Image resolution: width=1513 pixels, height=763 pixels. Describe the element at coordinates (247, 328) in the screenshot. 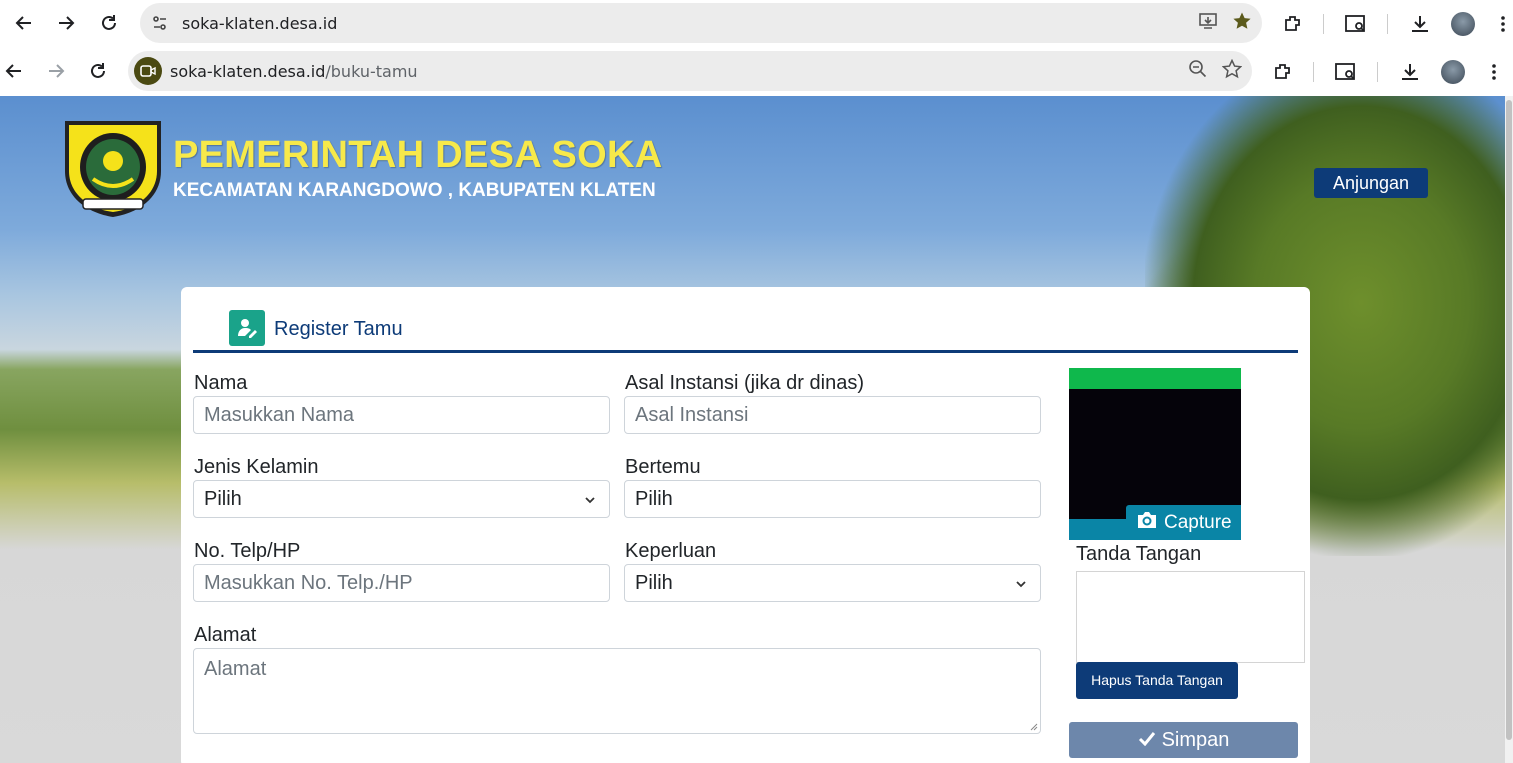

I see `user-edit-icon` at that location.